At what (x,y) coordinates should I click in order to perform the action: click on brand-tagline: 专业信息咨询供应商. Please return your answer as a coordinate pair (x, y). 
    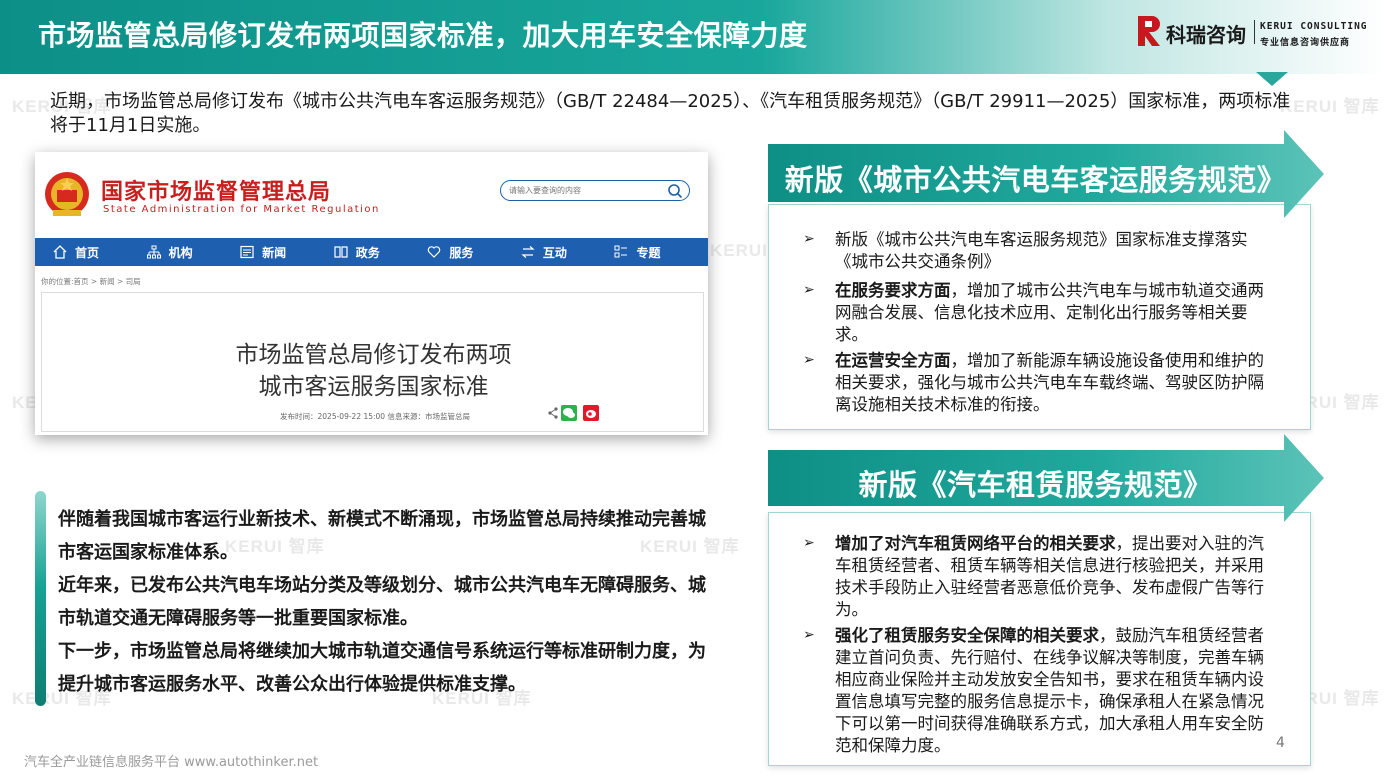
    Looking at the image, I should click on (1305, 43).